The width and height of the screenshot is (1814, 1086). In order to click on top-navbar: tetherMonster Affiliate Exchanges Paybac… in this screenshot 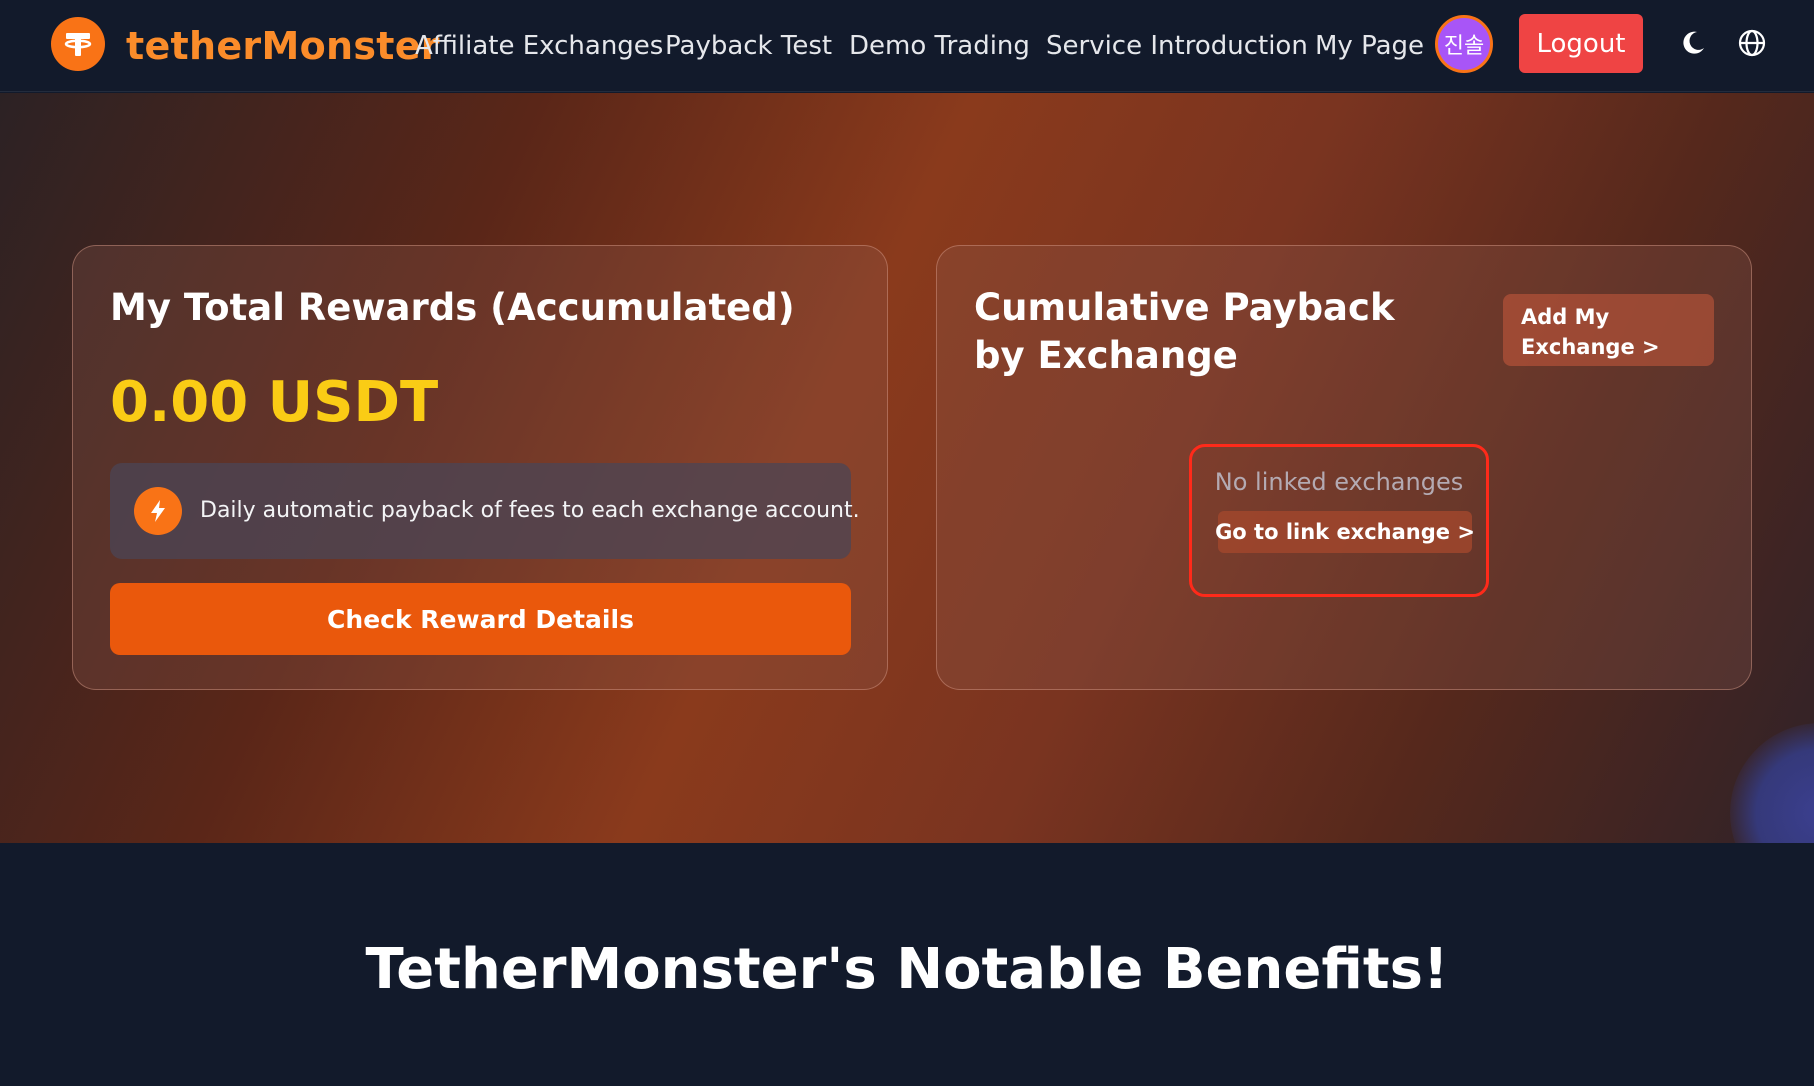, I will do `click(907, 46)`.